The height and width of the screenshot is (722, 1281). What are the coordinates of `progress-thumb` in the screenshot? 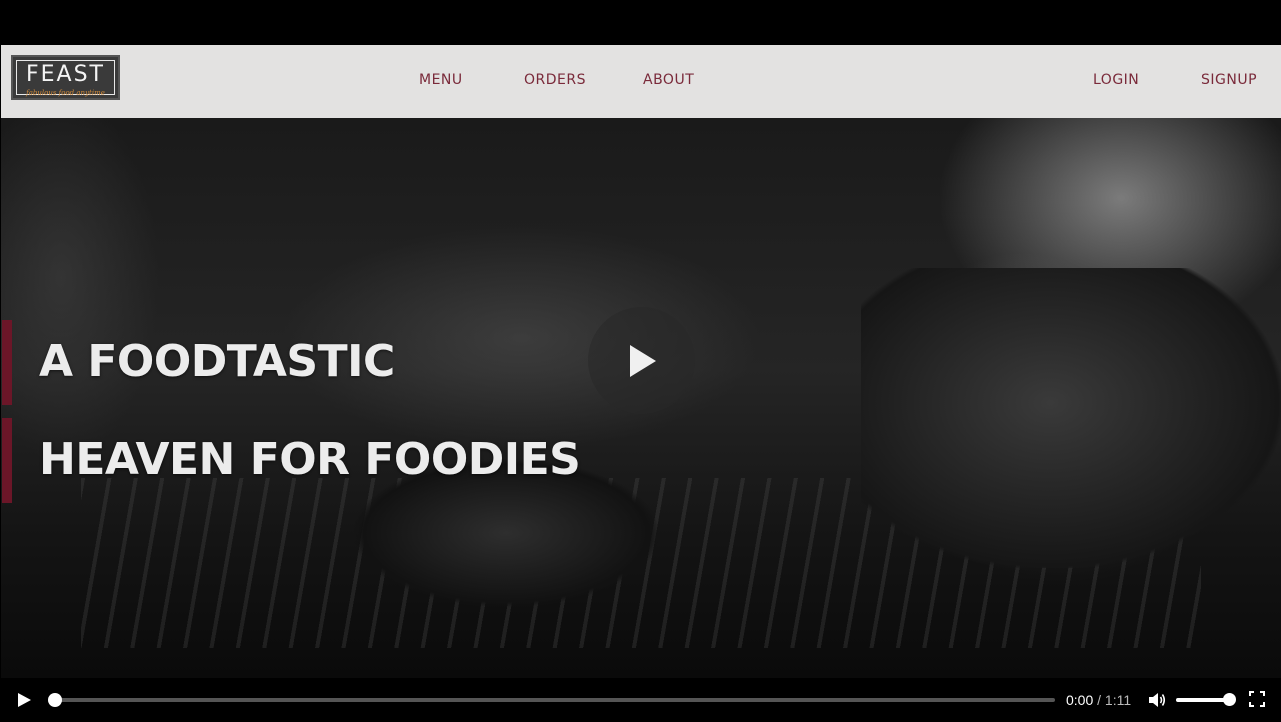 It's located at (55, 700).